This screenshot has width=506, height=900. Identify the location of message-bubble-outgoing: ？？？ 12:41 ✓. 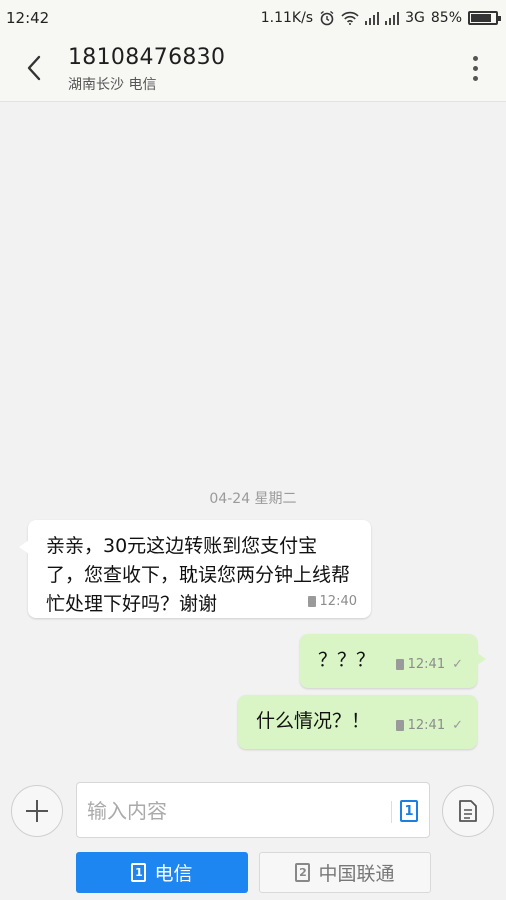
(393, 661).